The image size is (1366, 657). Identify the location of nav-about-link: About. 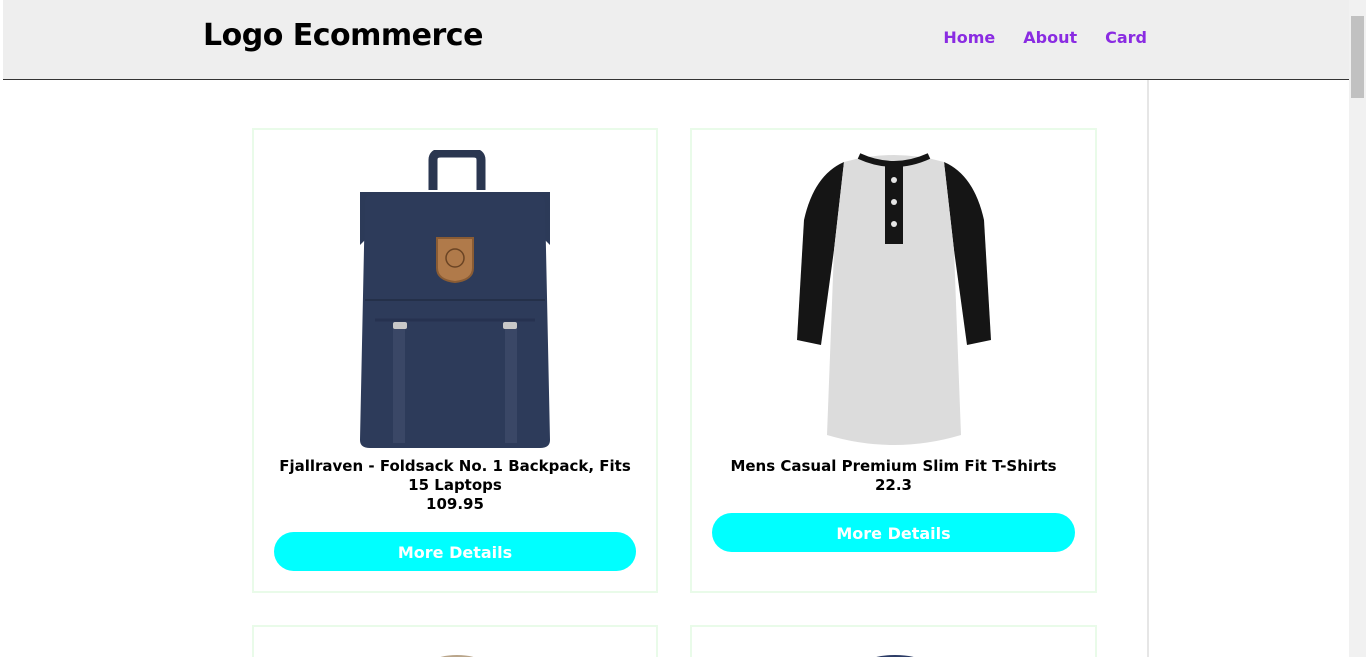
(1050, 37).